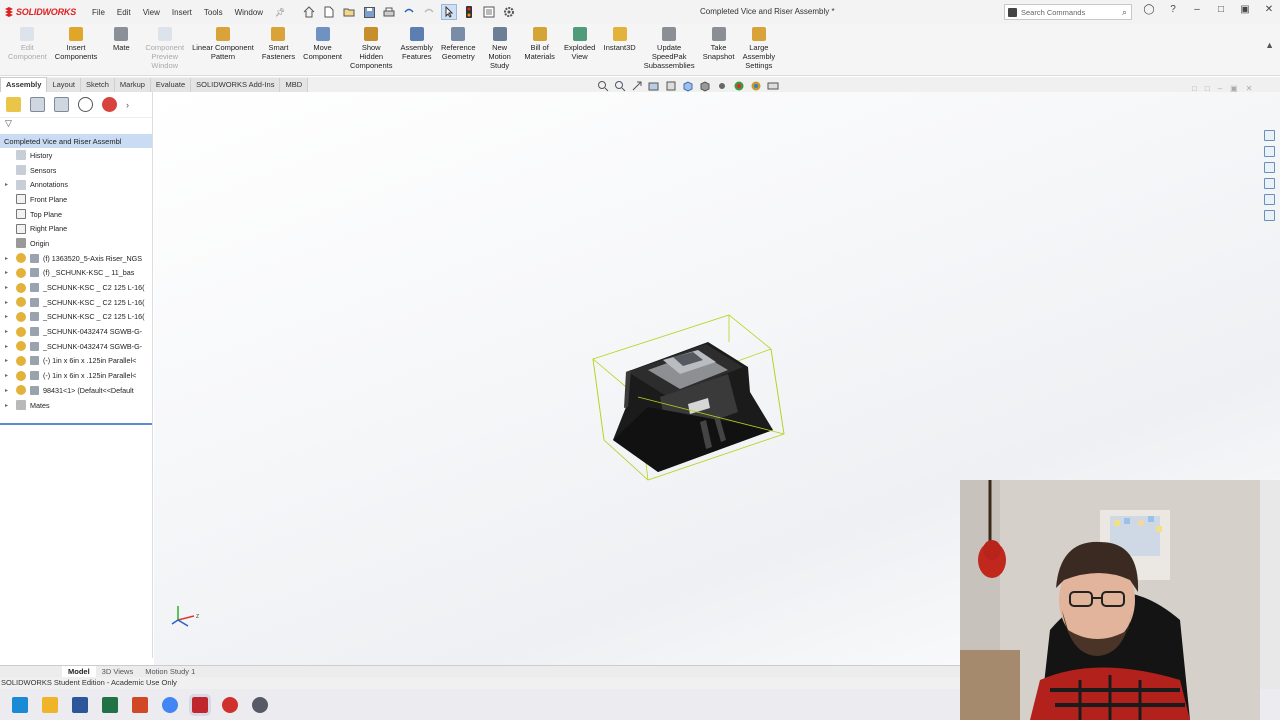 The height and width of the screenshot is (720, 1280). Describe the element at coordinates (449, 12) in the screenshot. I see `select-icon` at that location.